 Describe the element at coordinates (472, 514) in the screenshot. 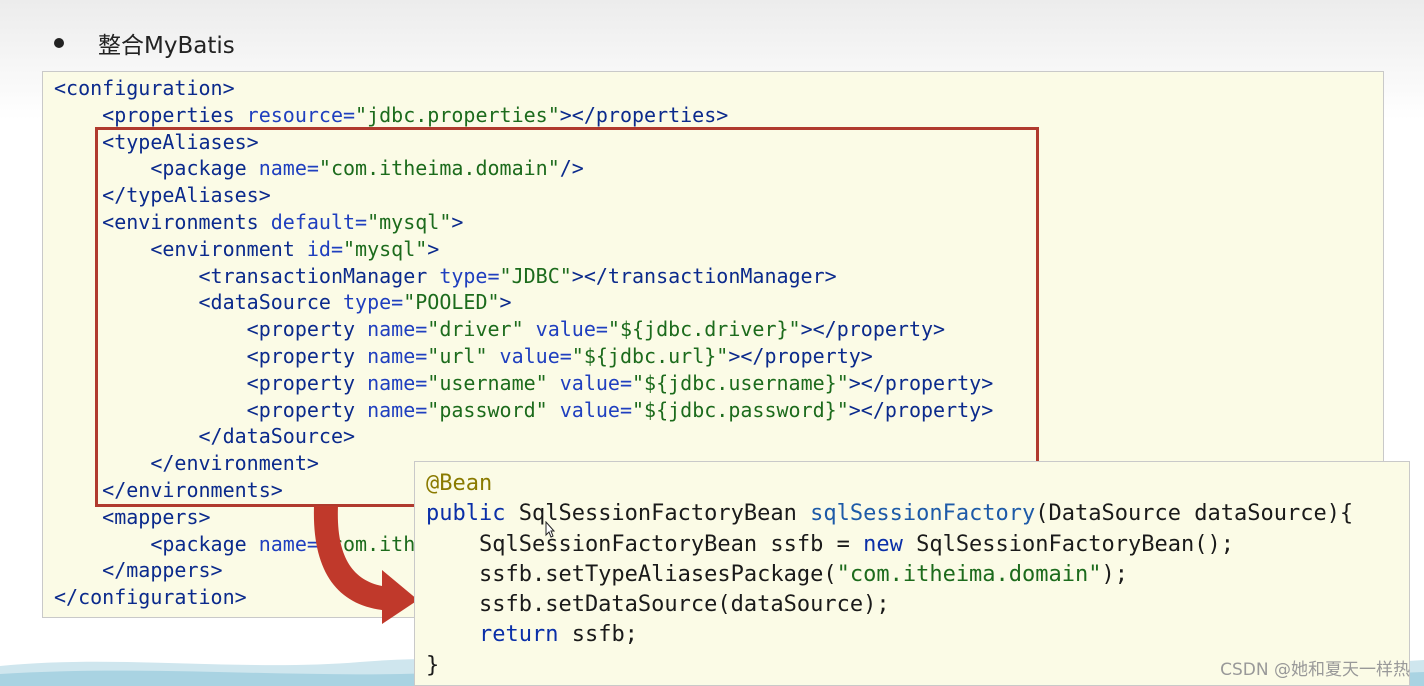

I see `code-token: public` at that location.